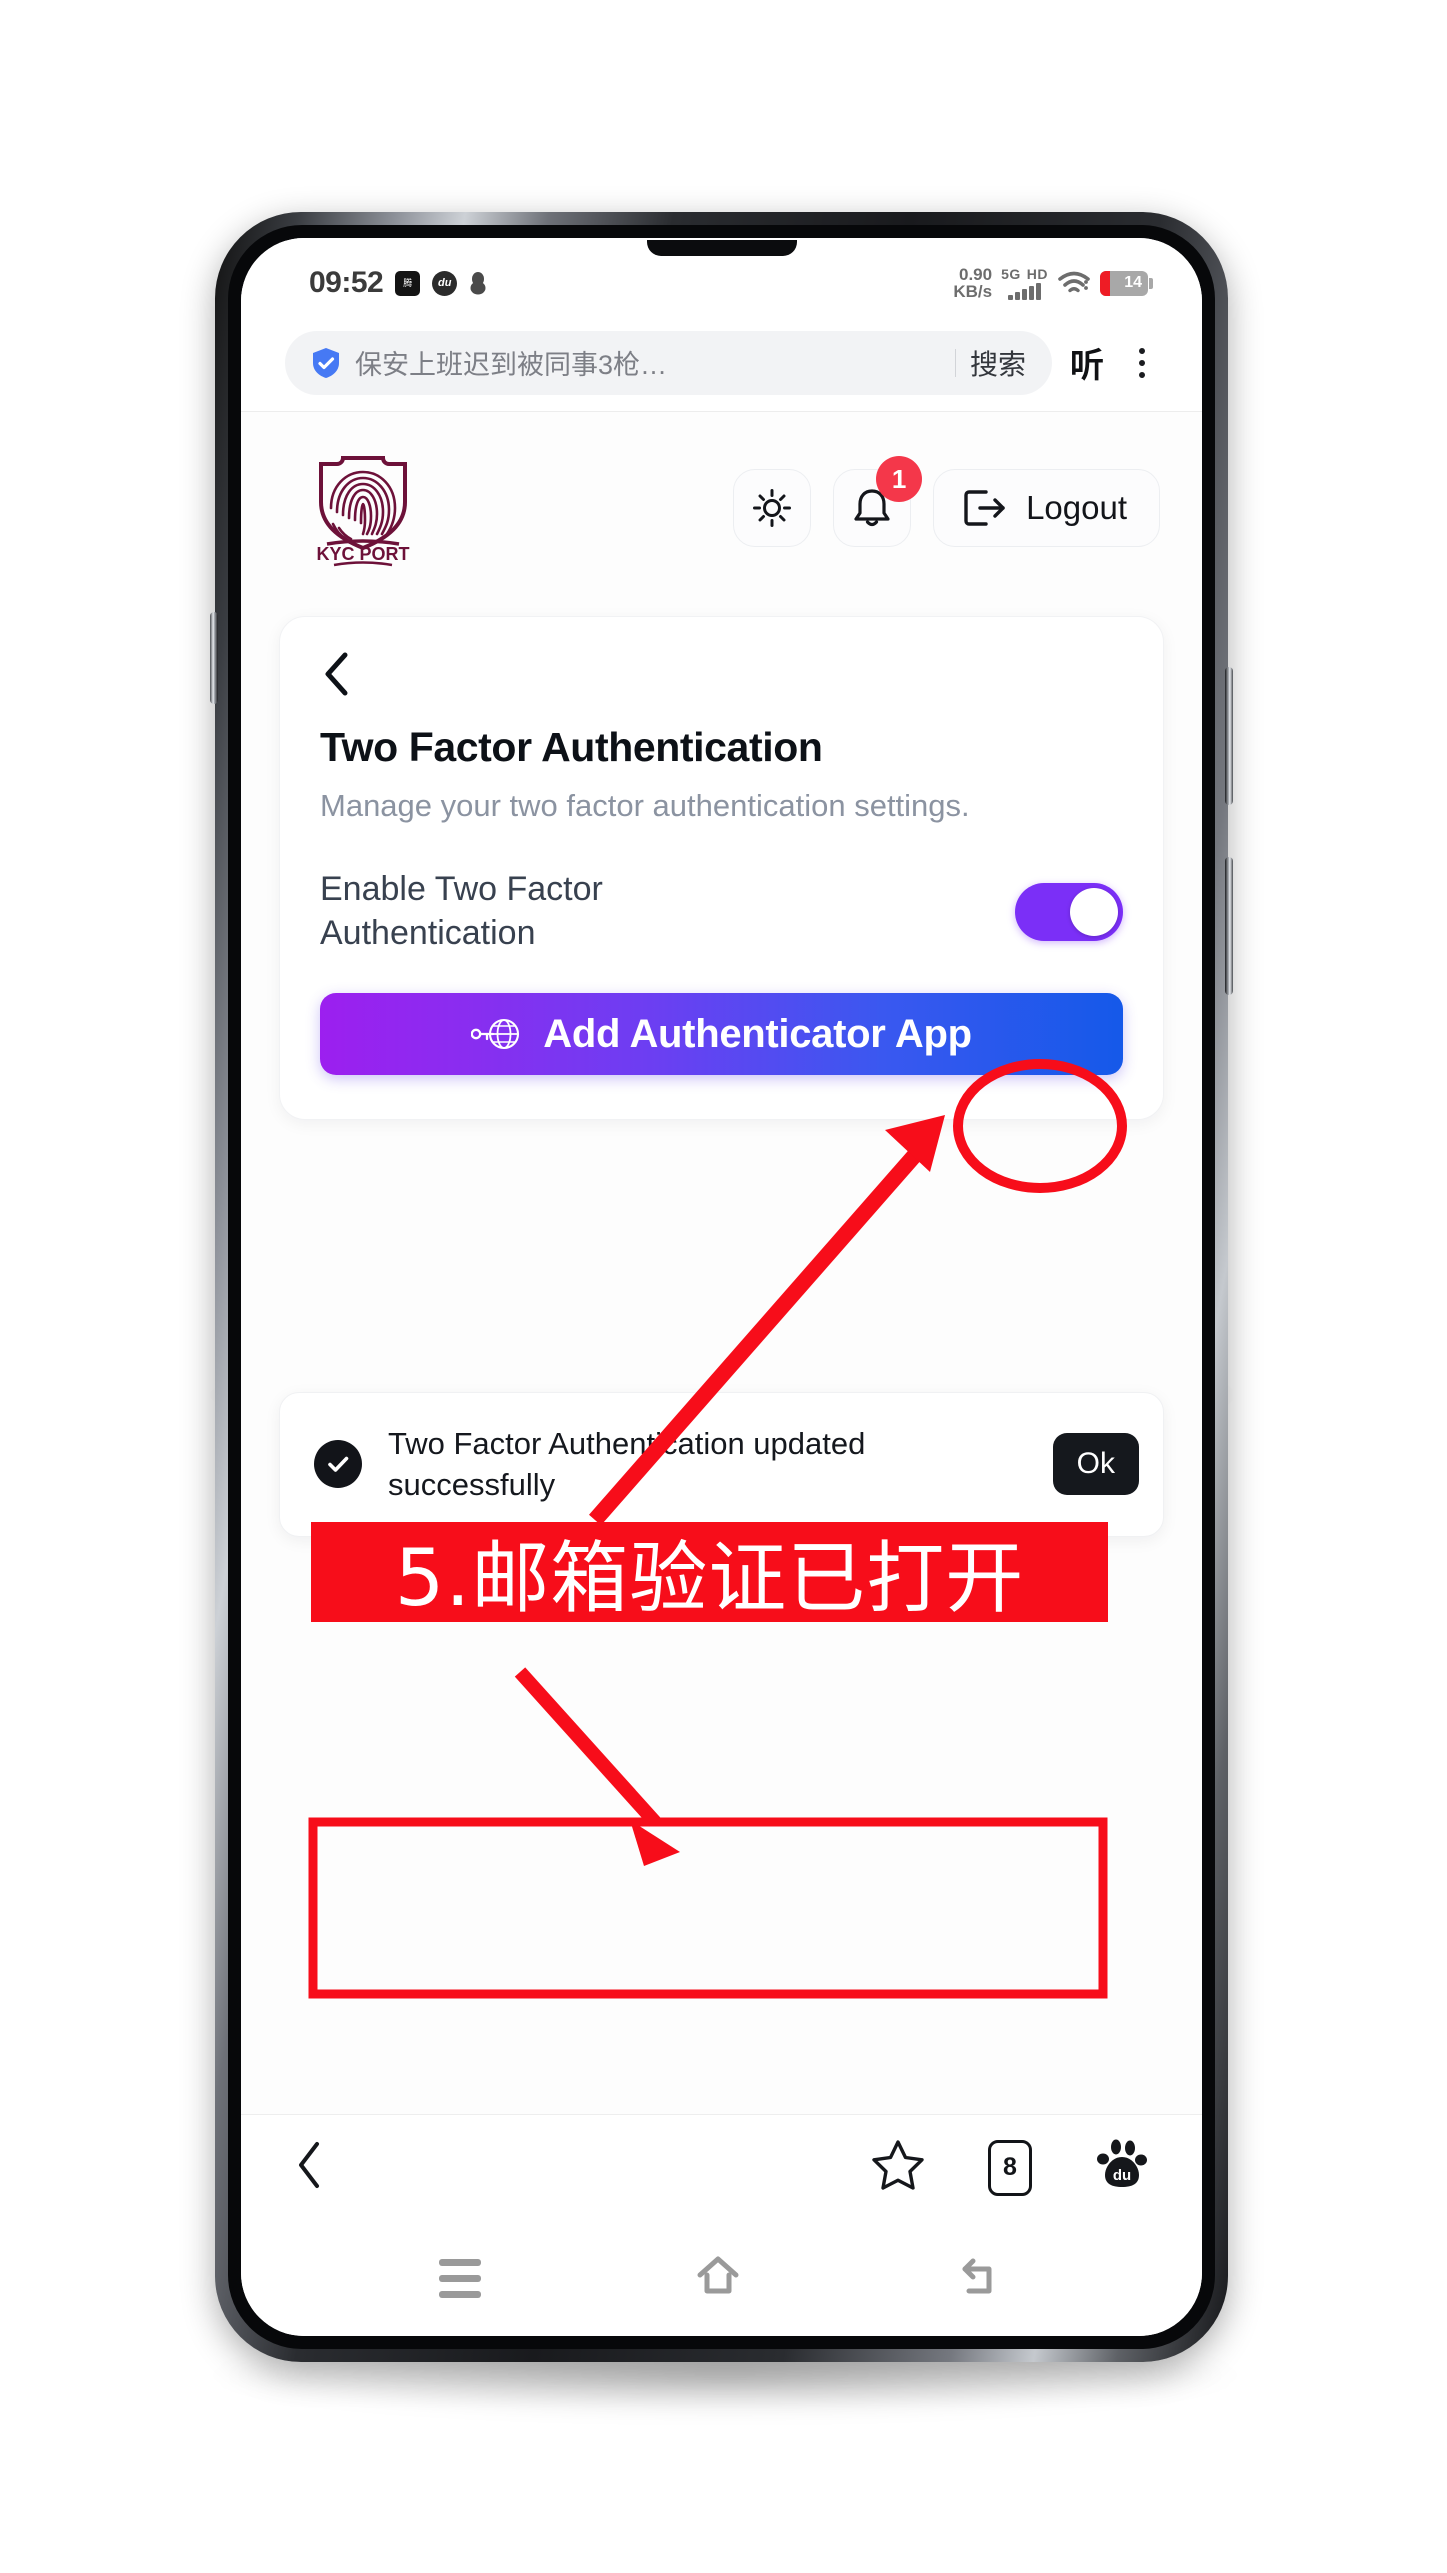  What do you see at coordinates (975, 274) in the screenshot?
I see `network-speed-value: 0.90` at bounding box center [975, 274].